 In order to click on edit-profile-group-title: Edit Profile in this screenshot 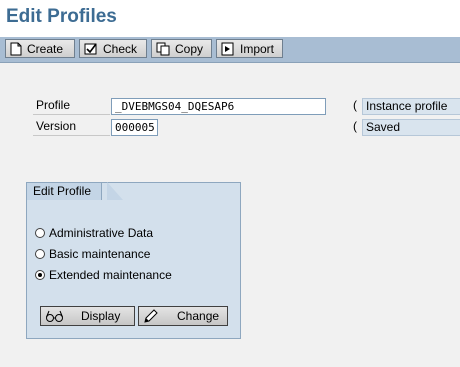, I will do `click(64, 191)`.